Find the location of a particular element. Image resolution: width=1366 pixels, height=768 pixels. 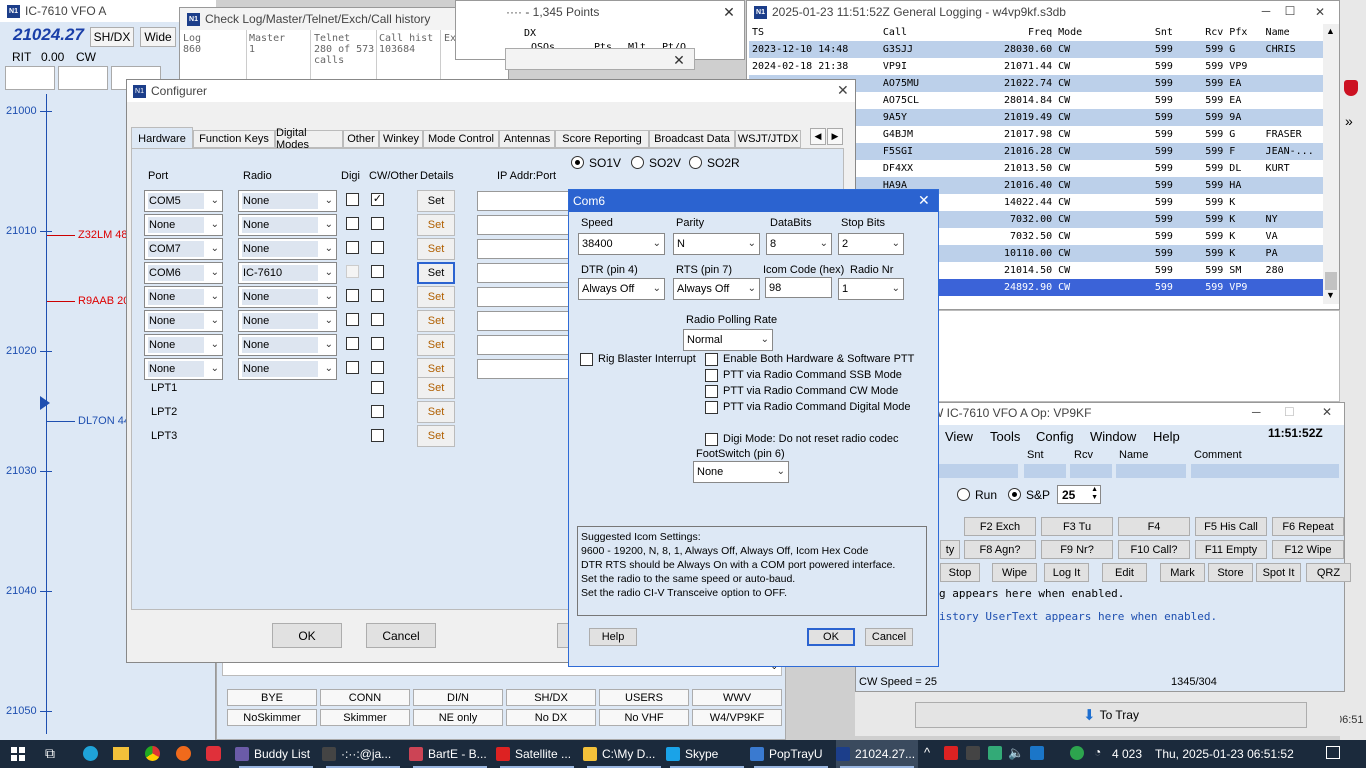

table-header: TS is located at coordinates (814, 32).